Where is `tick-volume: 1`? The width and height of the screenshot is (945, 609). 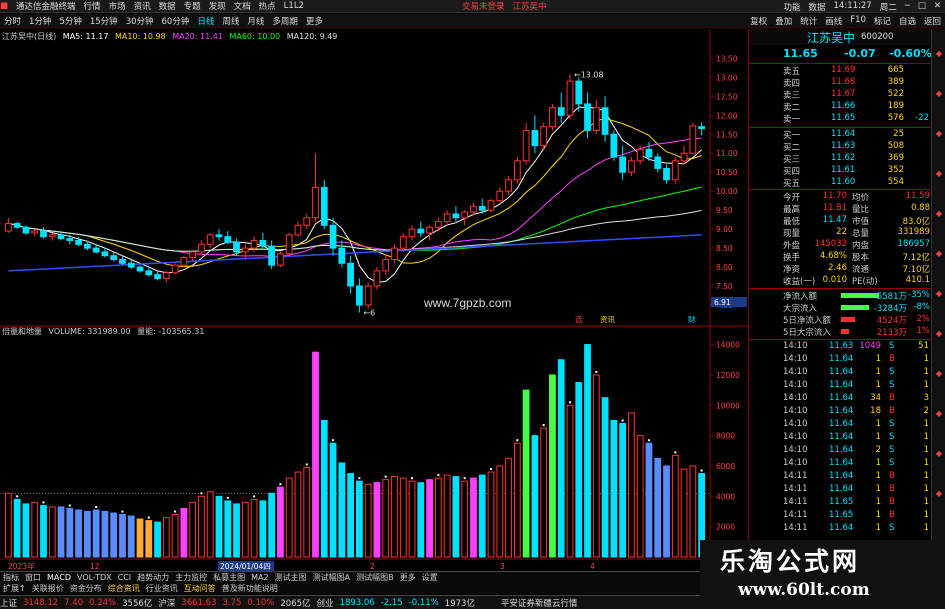 tick-volume: 1 is located at coordinates (878, 463).